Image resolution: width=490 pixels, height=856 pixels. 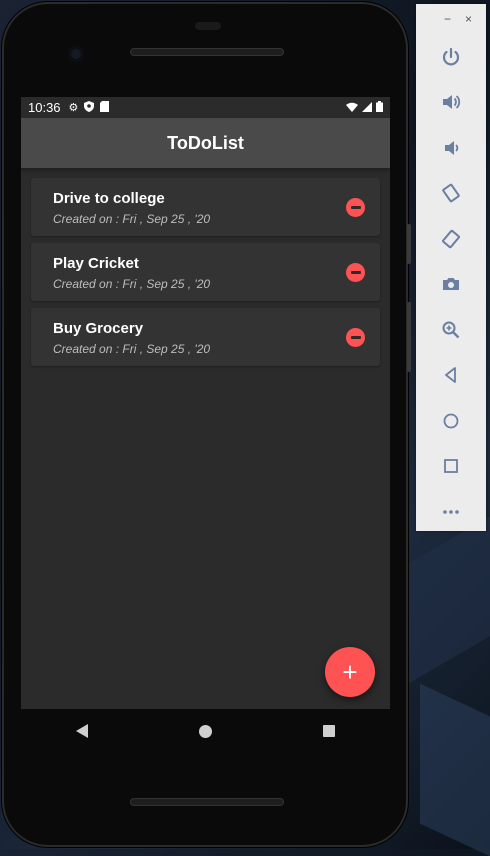 I want to click on add-todo-button: +, so click(x=350, y=672).